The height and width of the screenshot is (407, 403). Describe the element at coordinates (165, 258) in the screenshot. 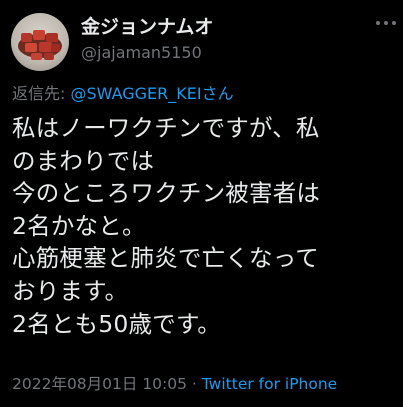

I see `tweet-text-line: 心筋梗塞と肺炎で亡くなって` at that location.